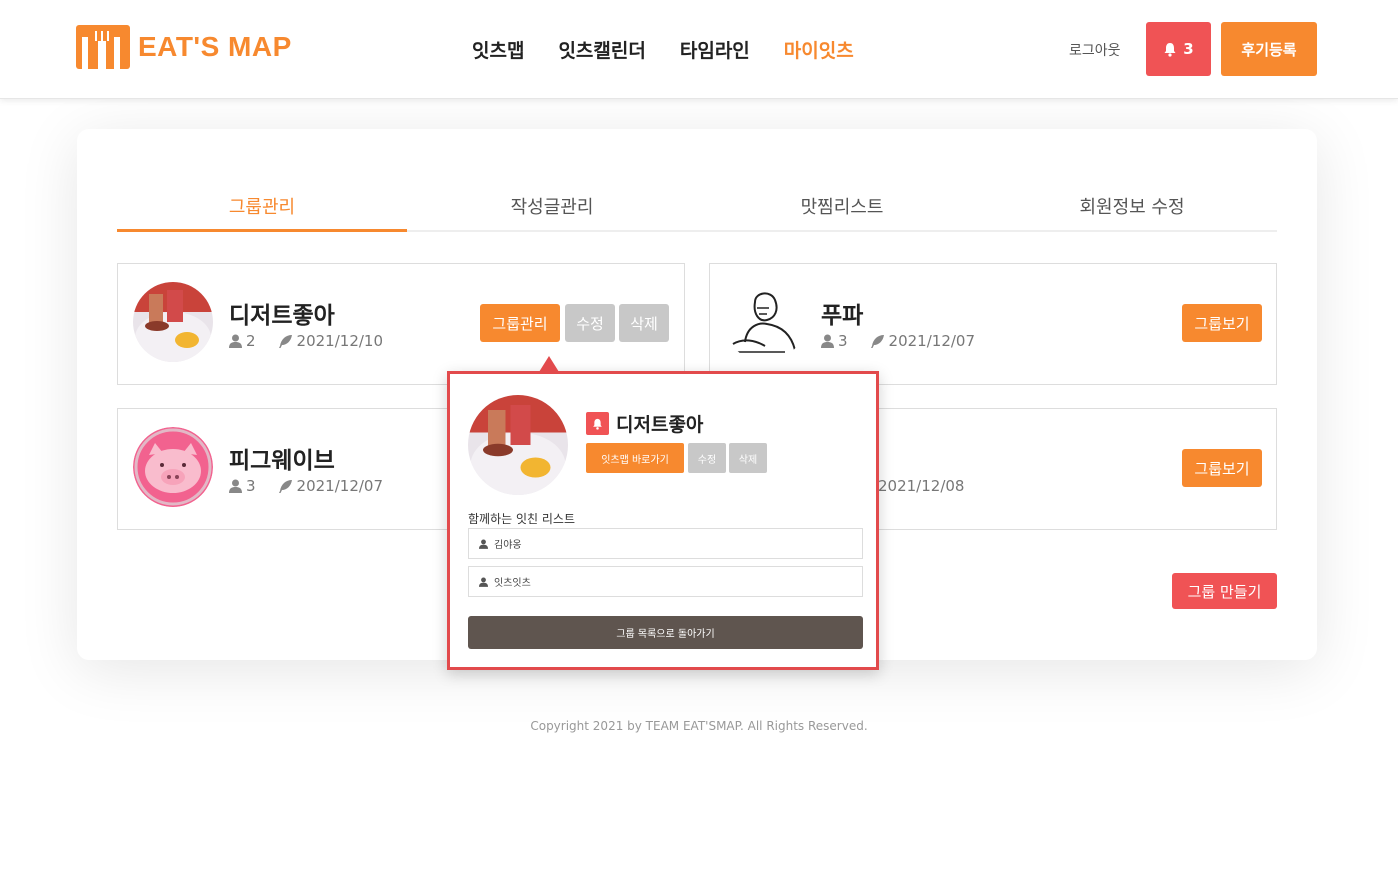  Describe the element at coordinates (707, 458) in the screenshot. I see `popup-edit-button: 수정` at that location.